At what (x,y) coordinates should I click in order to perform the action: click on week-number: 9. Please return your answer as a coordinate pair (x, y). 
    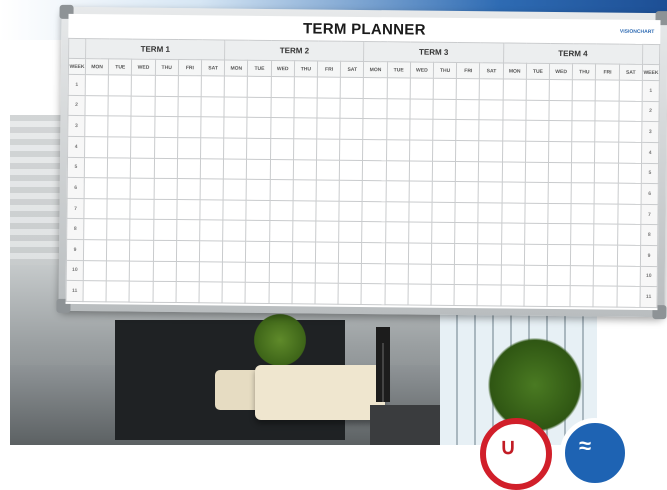
    Looking at the image, I should click on (75, 250).